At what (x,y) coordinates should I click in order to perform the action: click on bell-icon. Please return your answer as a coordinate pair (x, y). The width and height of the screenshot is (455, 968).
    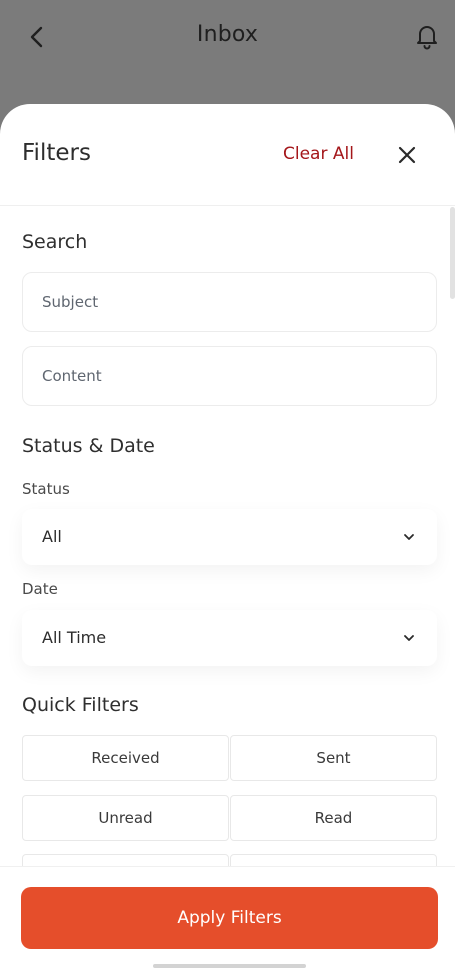
    Looking at the image, I should click on (427, 36).